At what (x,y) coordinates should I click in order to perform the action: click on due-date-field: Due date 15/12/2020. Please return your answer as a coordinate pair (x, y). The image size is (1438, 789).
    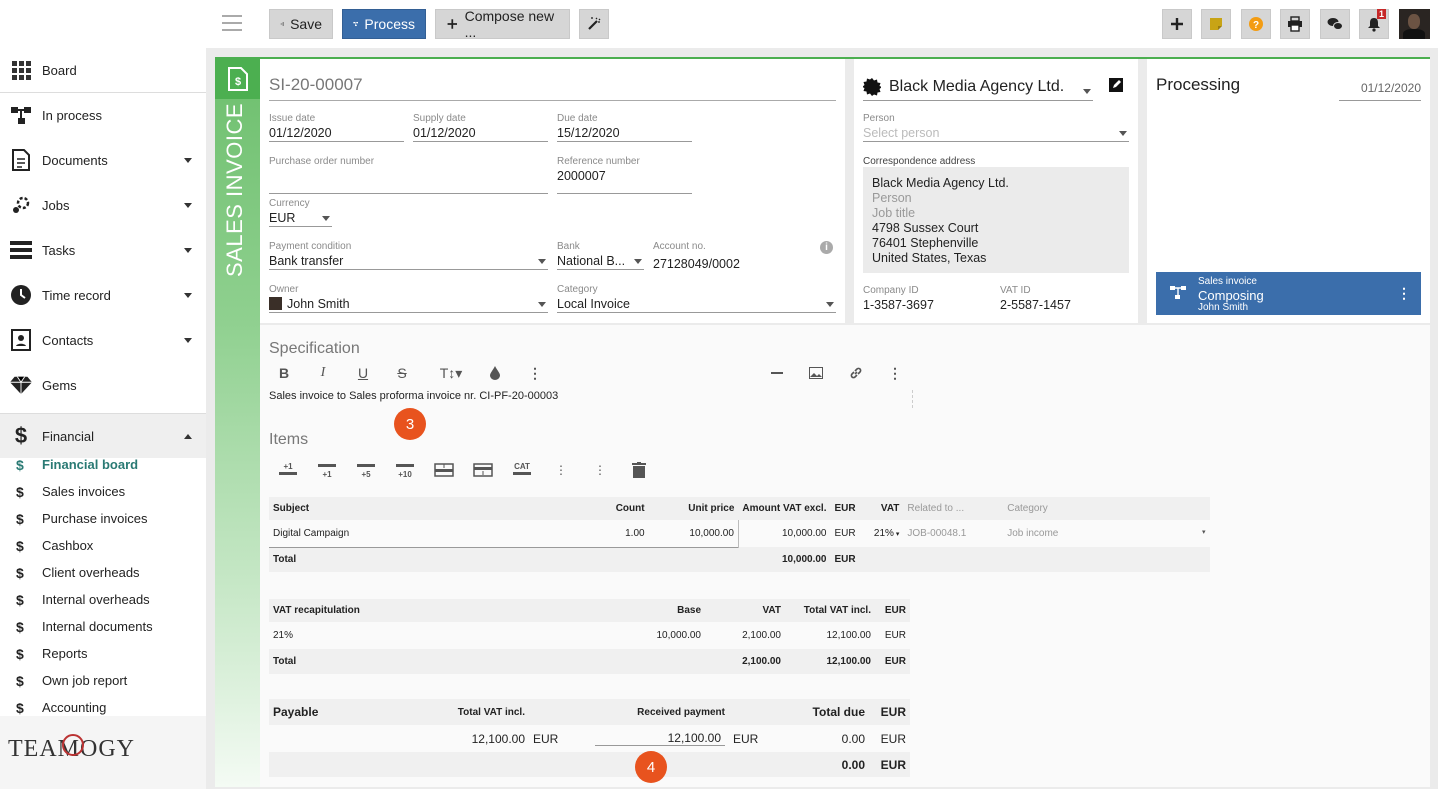
    Looking at the image, I should click on (624, 127).